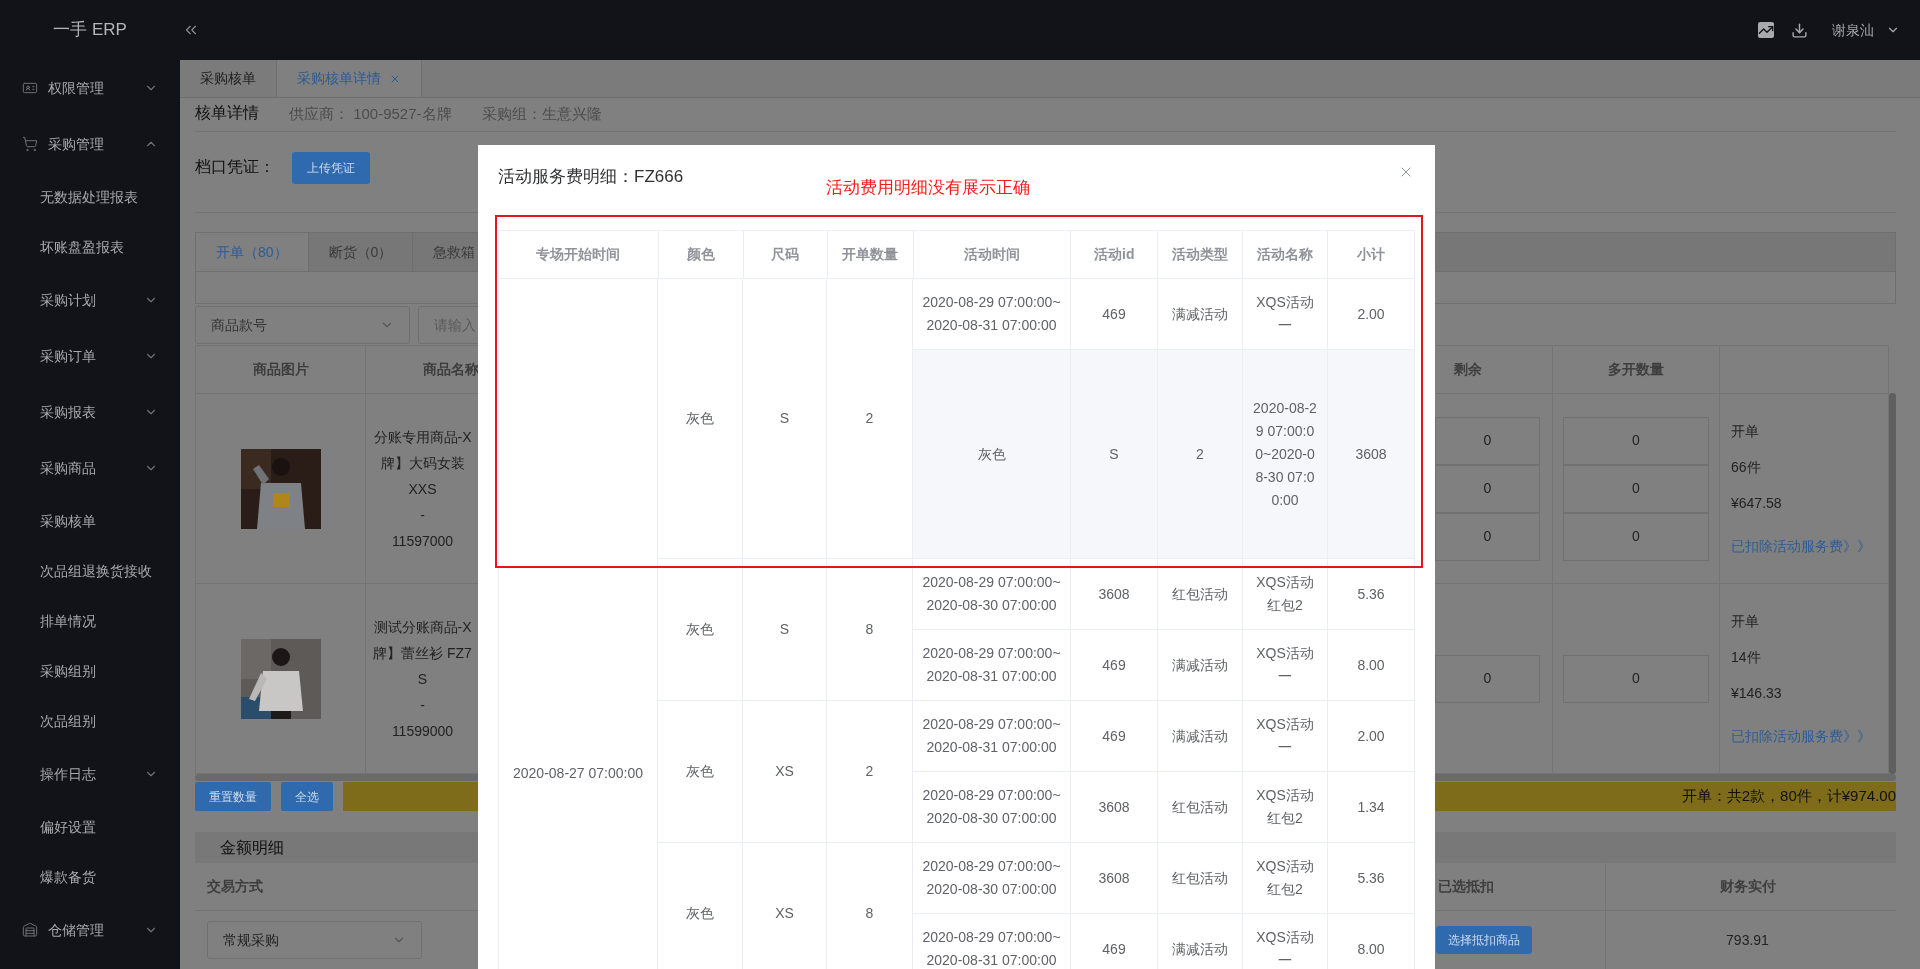 This screenshot has width=1920, height=969. What do you see at coordinates (1371, 736) in the screenshot?
I see `table-cell: 2.00` at bounding box center [1371, 736].